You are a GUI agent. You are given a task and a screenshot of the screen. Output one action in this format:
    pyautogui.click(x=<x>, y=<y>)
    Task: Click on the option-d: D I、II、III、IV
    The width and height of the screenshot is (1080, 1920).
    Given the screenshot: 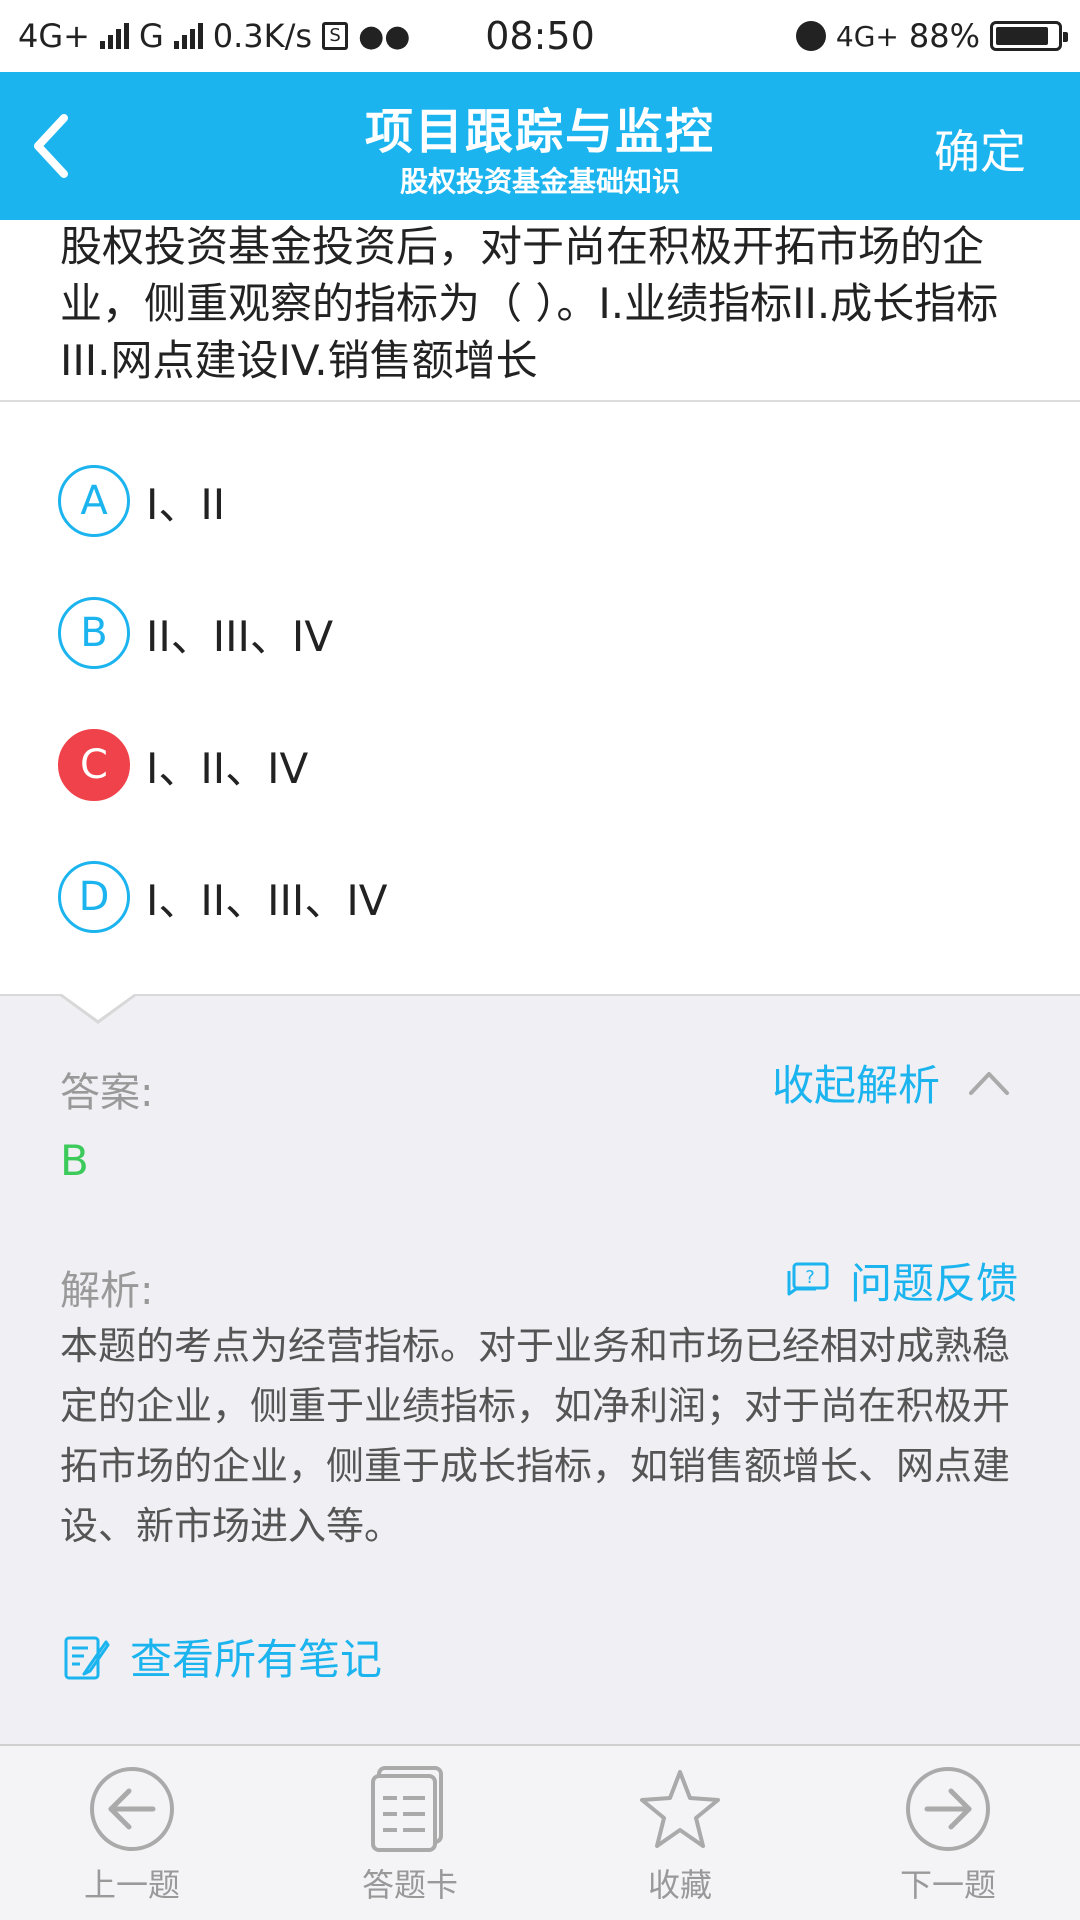 What is the action you would take?
    pyautogui.click(x=222, y=897)
    